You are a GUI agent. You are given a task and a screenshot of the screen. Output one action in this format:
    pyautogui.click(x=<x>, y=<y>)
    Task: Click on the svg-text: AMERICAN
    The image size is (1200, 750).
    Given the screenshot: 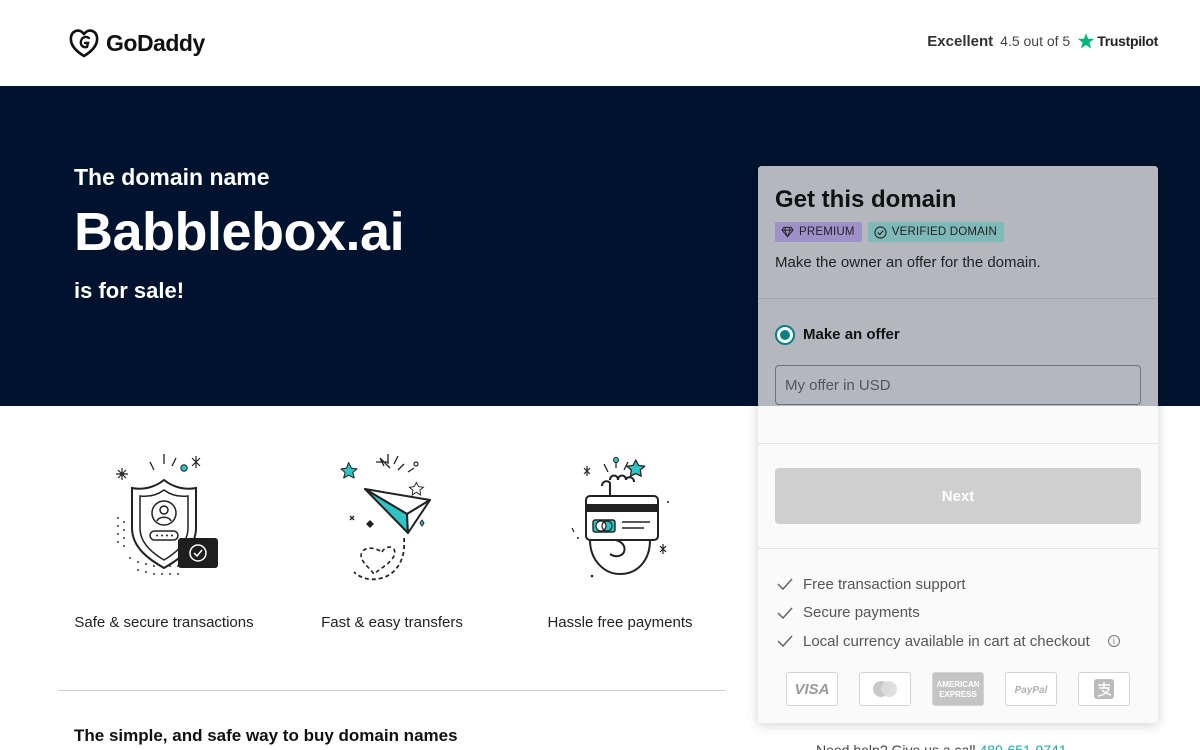 What is the action you would take?
    pyautogui.click(x=957, y=684)
    